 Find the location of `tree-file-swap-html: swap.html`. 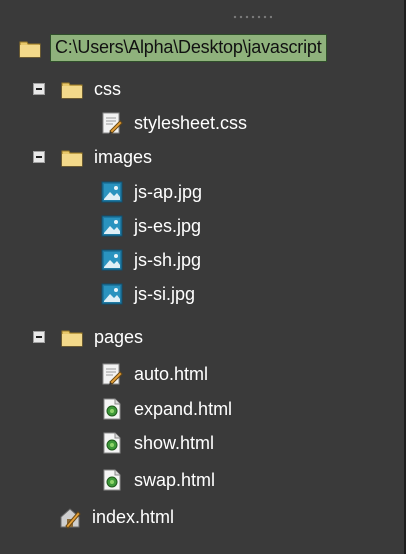

tree-file-swap-html: swap.html is located at coordinates (157, 480).